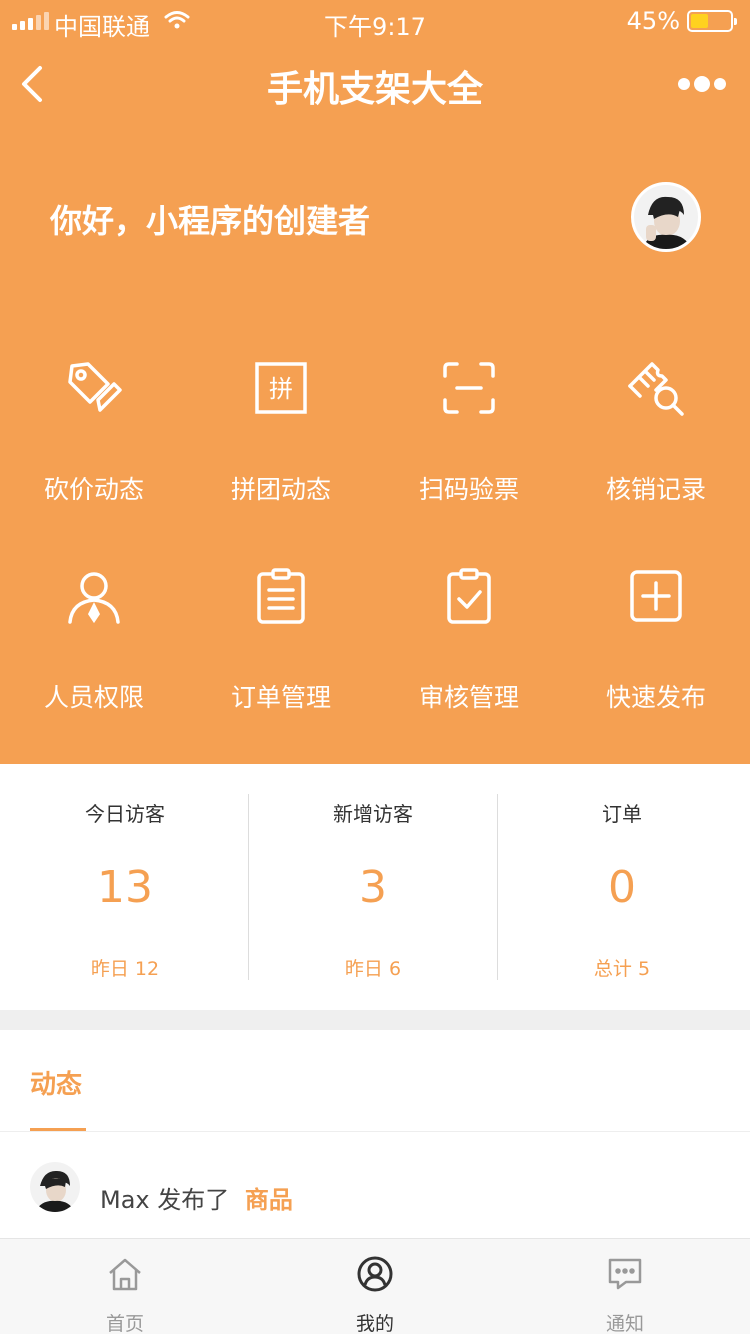 The width and height of the screenshot is (750, 1334). I want to click on grid-item-verify-records: 核销记录, so click(656, 430).